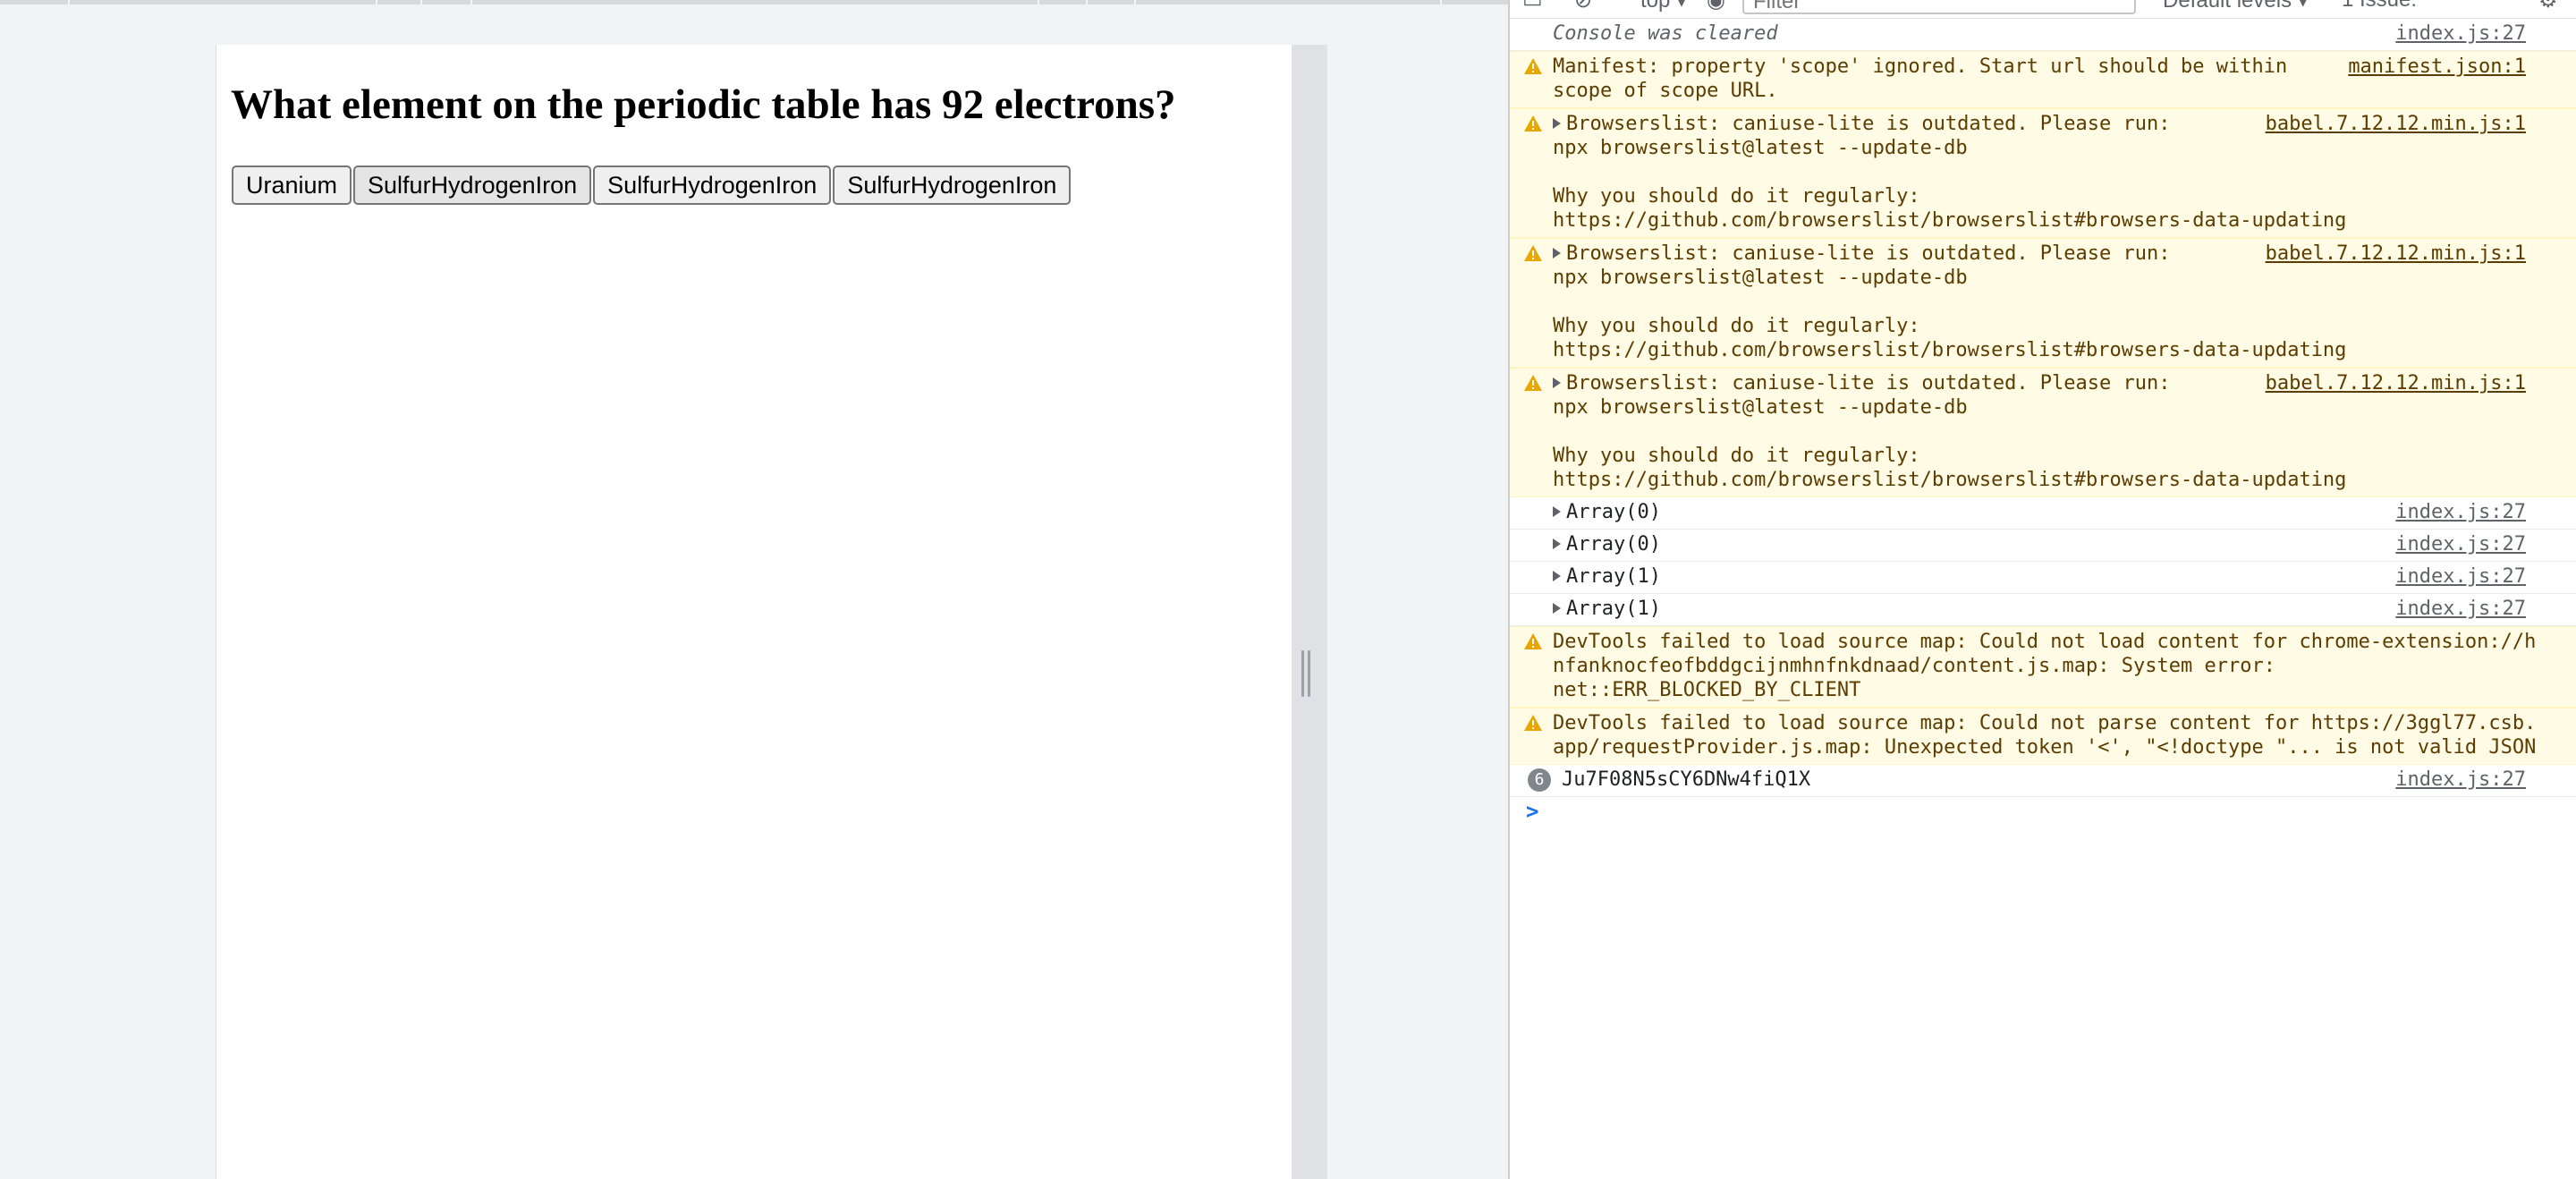 This screenshot has height=1179, width=2576. Describe the element at coordinates (1655, 7) in the screenshot. I see `context-label: top` at that location.